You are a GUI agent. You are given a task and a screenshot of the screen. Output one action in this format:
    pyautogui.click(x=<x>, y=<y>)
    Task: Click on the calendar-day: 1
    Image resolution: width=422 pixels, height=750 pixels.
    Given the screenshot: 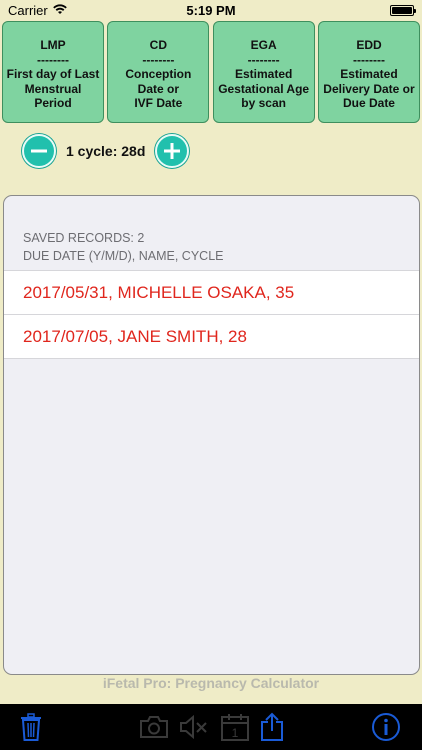 What is the action you would take?
    pyautogui.click(x=235, y=733)
    